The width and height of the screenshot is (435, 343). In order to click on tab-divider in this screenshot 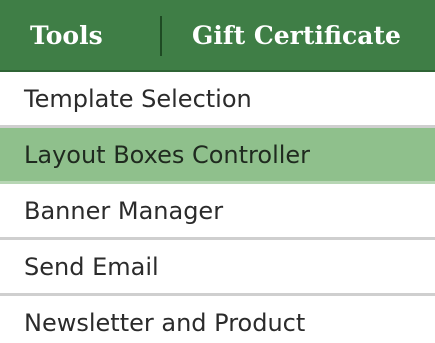, I will do `click(161, 36)`.